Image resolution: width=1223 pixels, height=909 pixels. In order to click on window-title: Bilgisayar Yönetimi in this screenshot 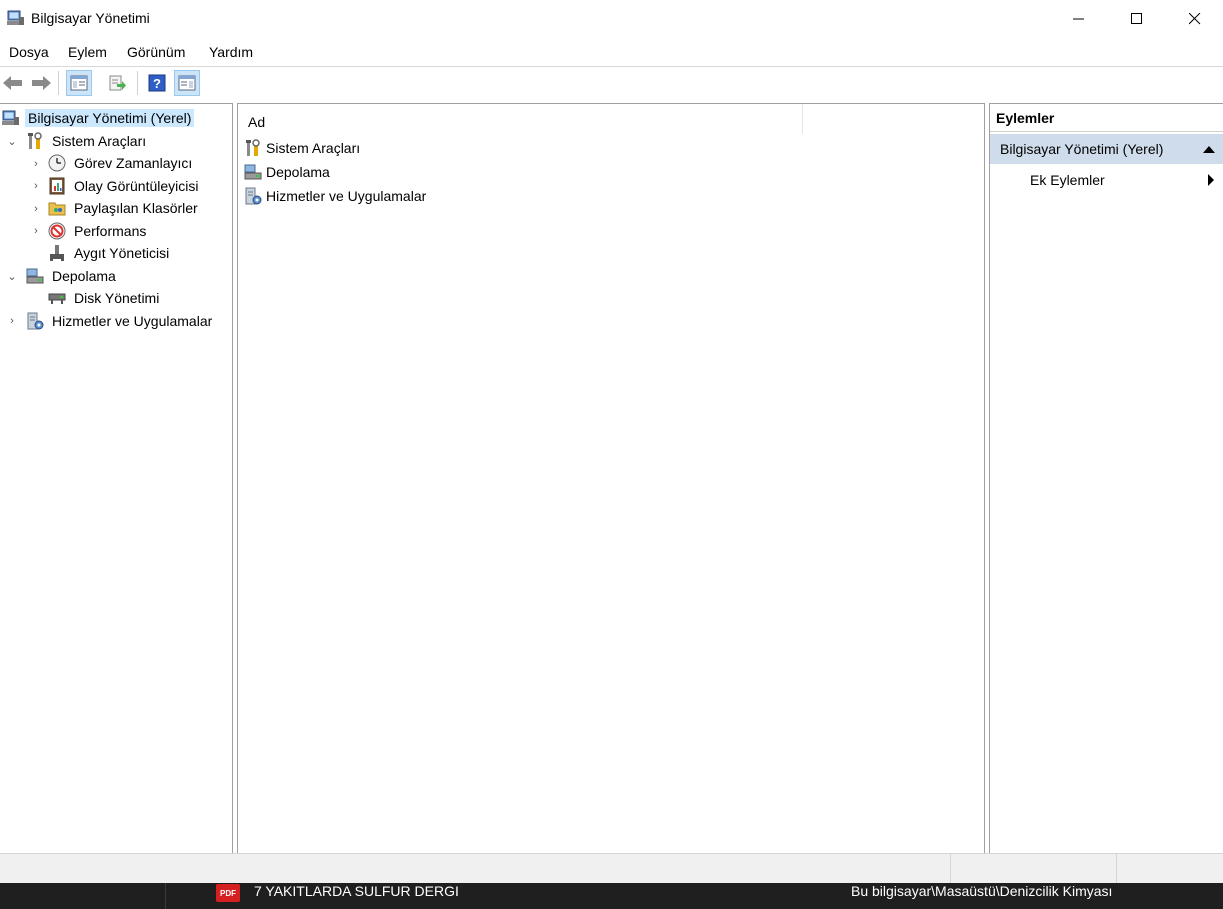, I will do `click(90, 18)`.